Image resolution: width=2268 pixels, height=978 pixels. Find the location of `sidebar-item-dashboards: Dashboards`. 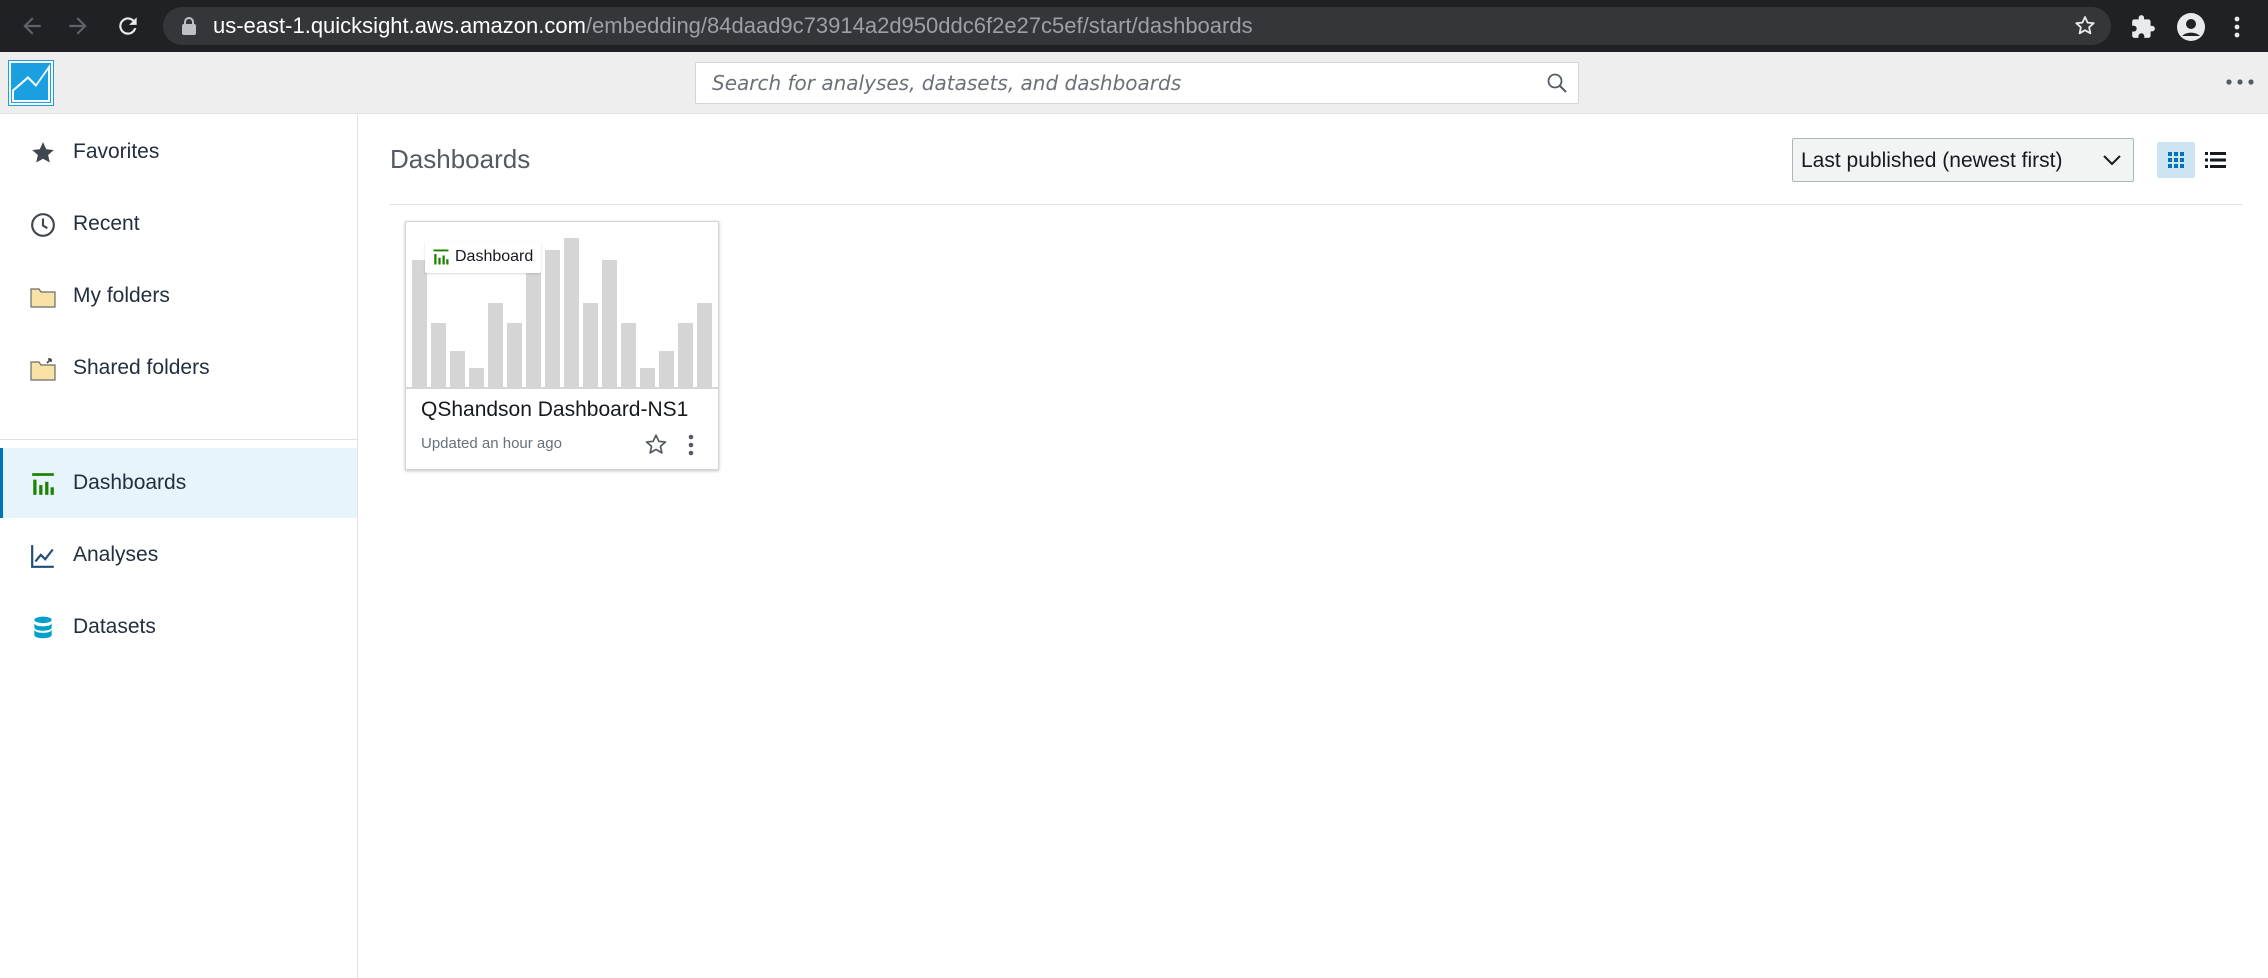

sidebar-item-dashboards: Dashboards is located at coordinates (178, 483).